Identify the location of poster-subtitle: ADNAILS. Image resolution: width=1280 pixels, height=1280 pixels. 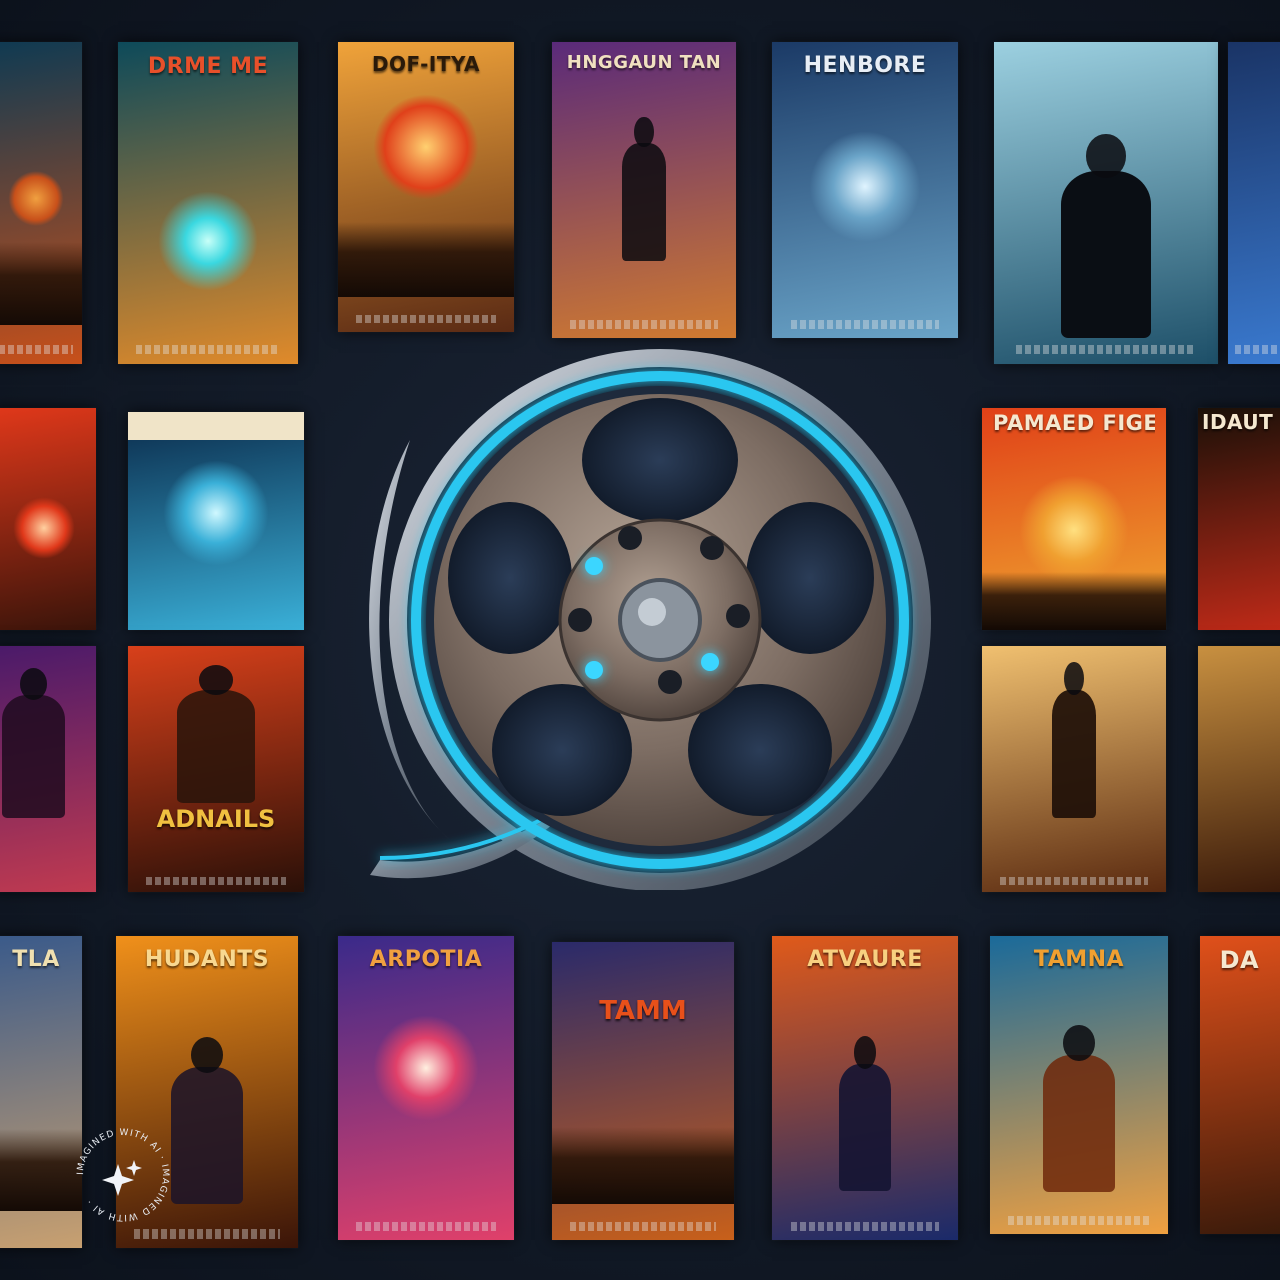
(216, 818).